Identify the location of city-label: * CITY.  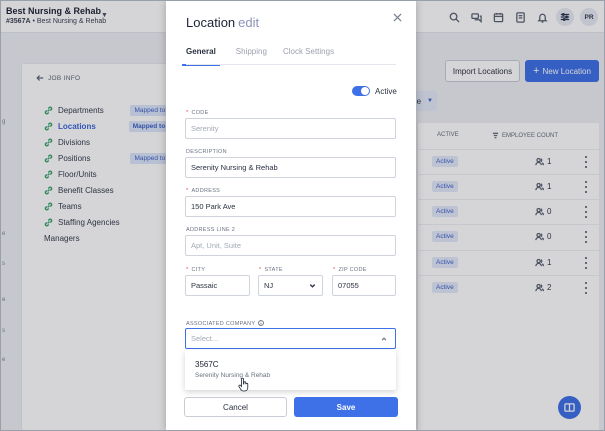
(196, 270).